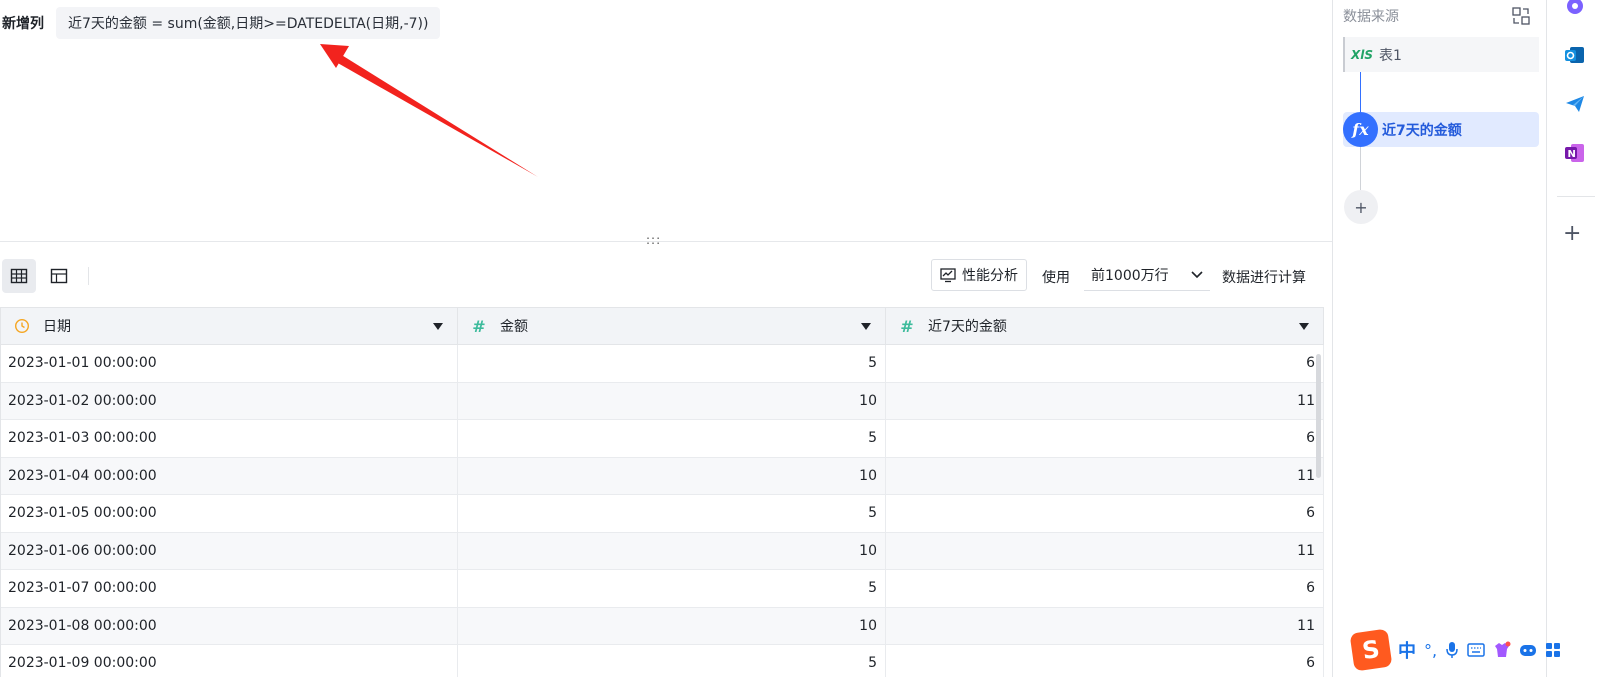 Image resolution: width=1600 pixels, height=677 pixels. What do you see at coordinates (1572, 234) in the screenshot?
I see `add-app-button: +` at bounding box center [1572, 234].